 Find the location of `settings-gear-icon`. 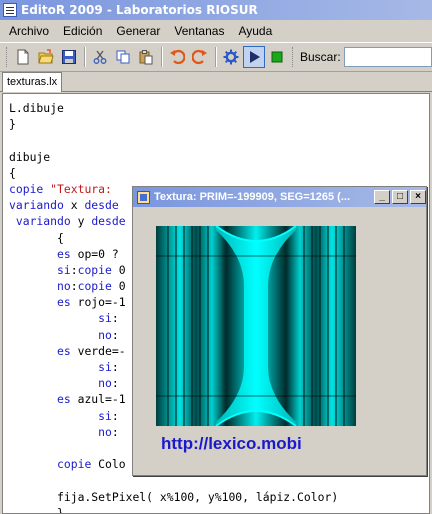

settings-gear-icon is located at coordinates (231, 57).